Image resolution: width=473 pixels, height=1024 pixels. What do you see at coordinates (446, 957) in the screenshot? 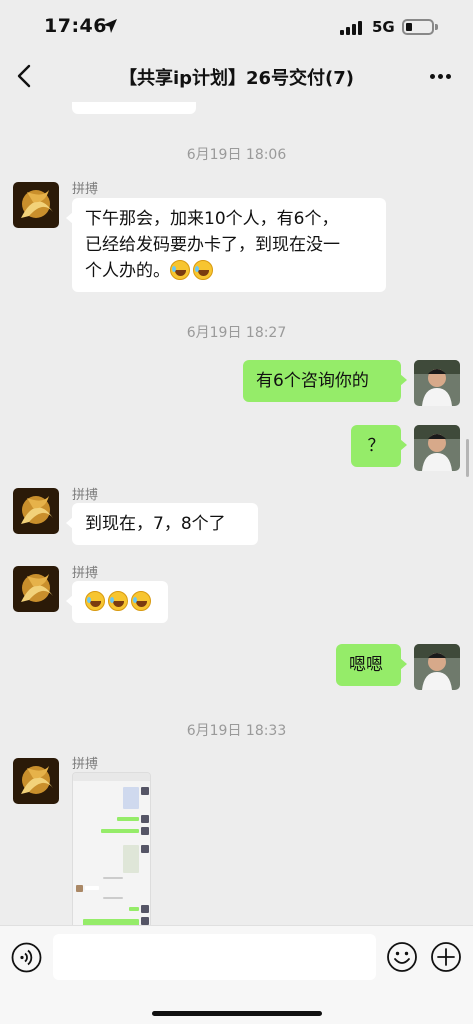
I see `plus-icon` at bounding box center [446, 957].